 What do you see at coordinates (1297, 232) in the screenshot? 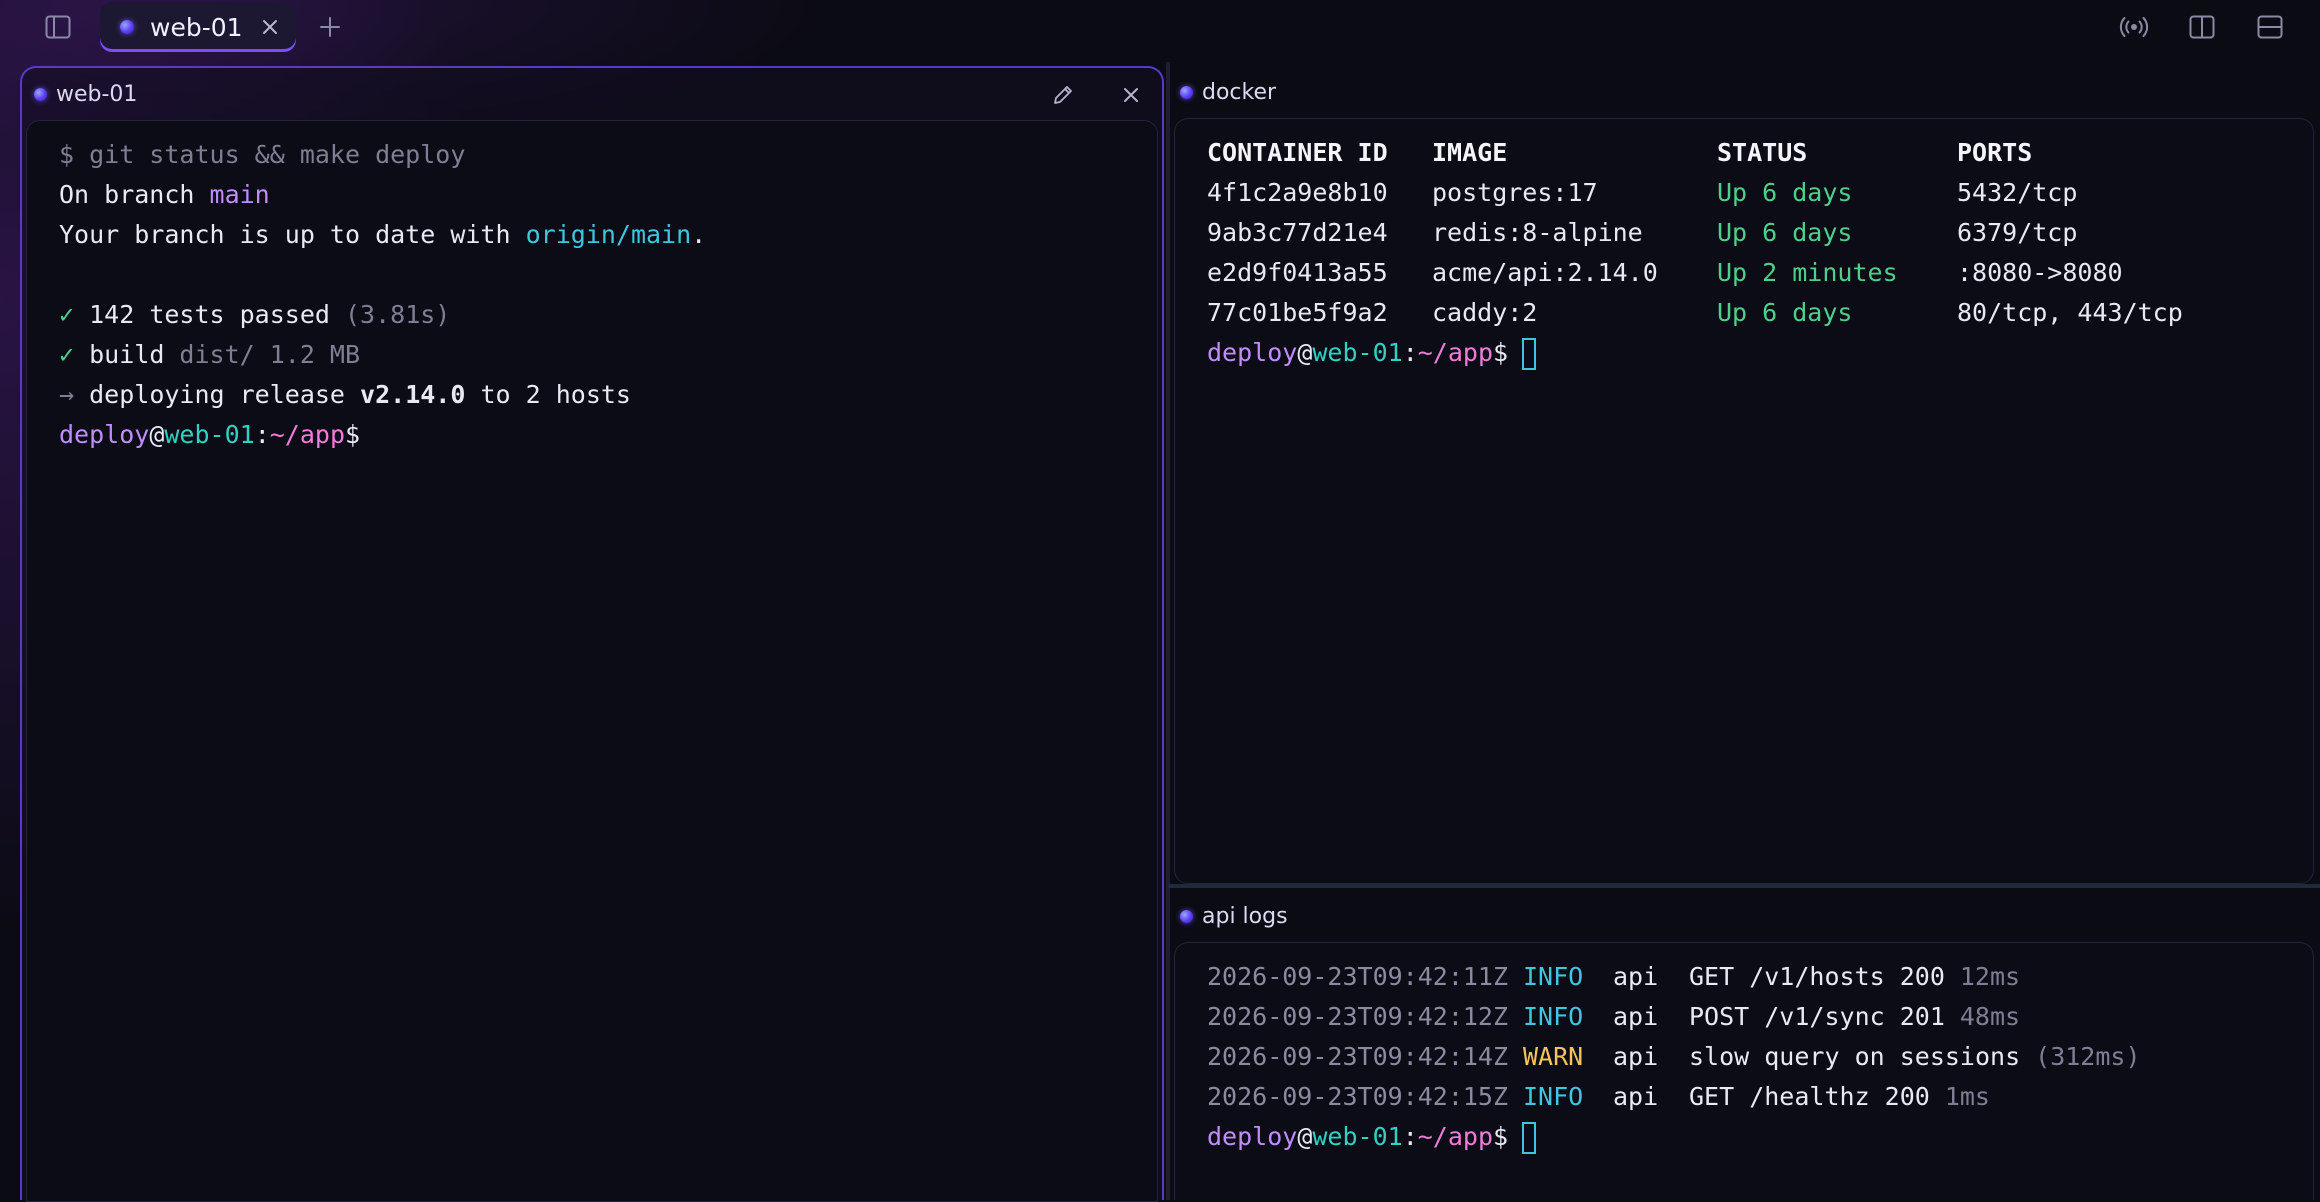
I see `container-id: 9ab3c77d21e4` at bounding box center [1297, 232].